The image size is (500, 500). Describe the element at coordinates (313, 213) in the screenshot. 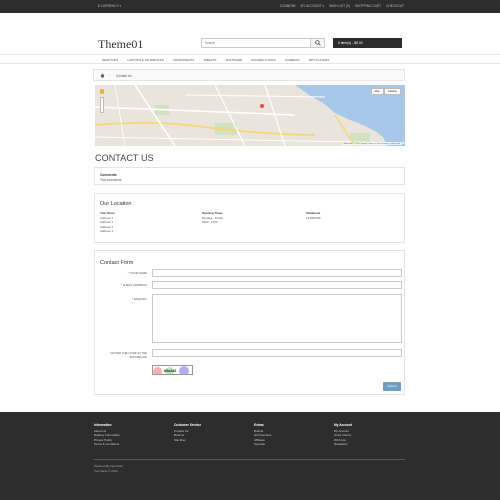

I see `telephone-label: Telephone` at that location.